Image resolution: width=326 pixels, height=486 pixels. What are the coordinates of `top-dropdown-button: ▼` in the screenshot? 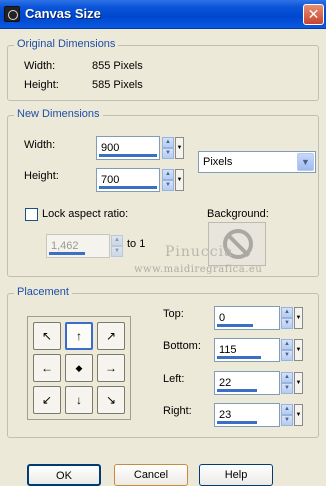 It's located at (298, 318).